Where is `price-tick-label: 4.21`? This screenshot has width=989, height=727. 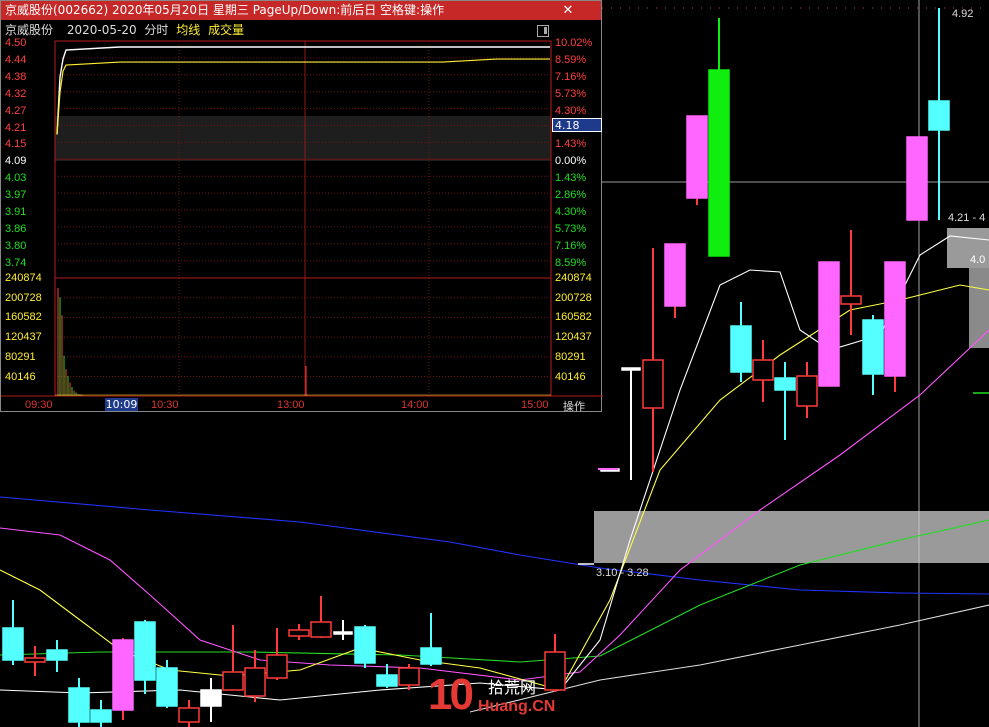
price-tick-label: 4.21 is located at coordinates (16, 127).